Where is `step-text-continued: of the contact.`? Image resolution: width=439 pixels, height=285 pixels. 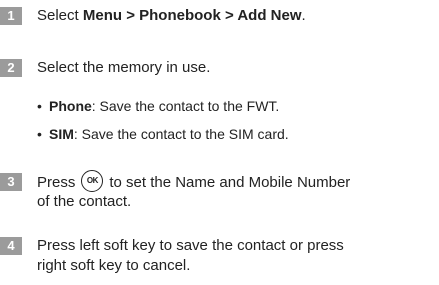
step-text-continued: of the contact. is located at coordinates (84, 201).